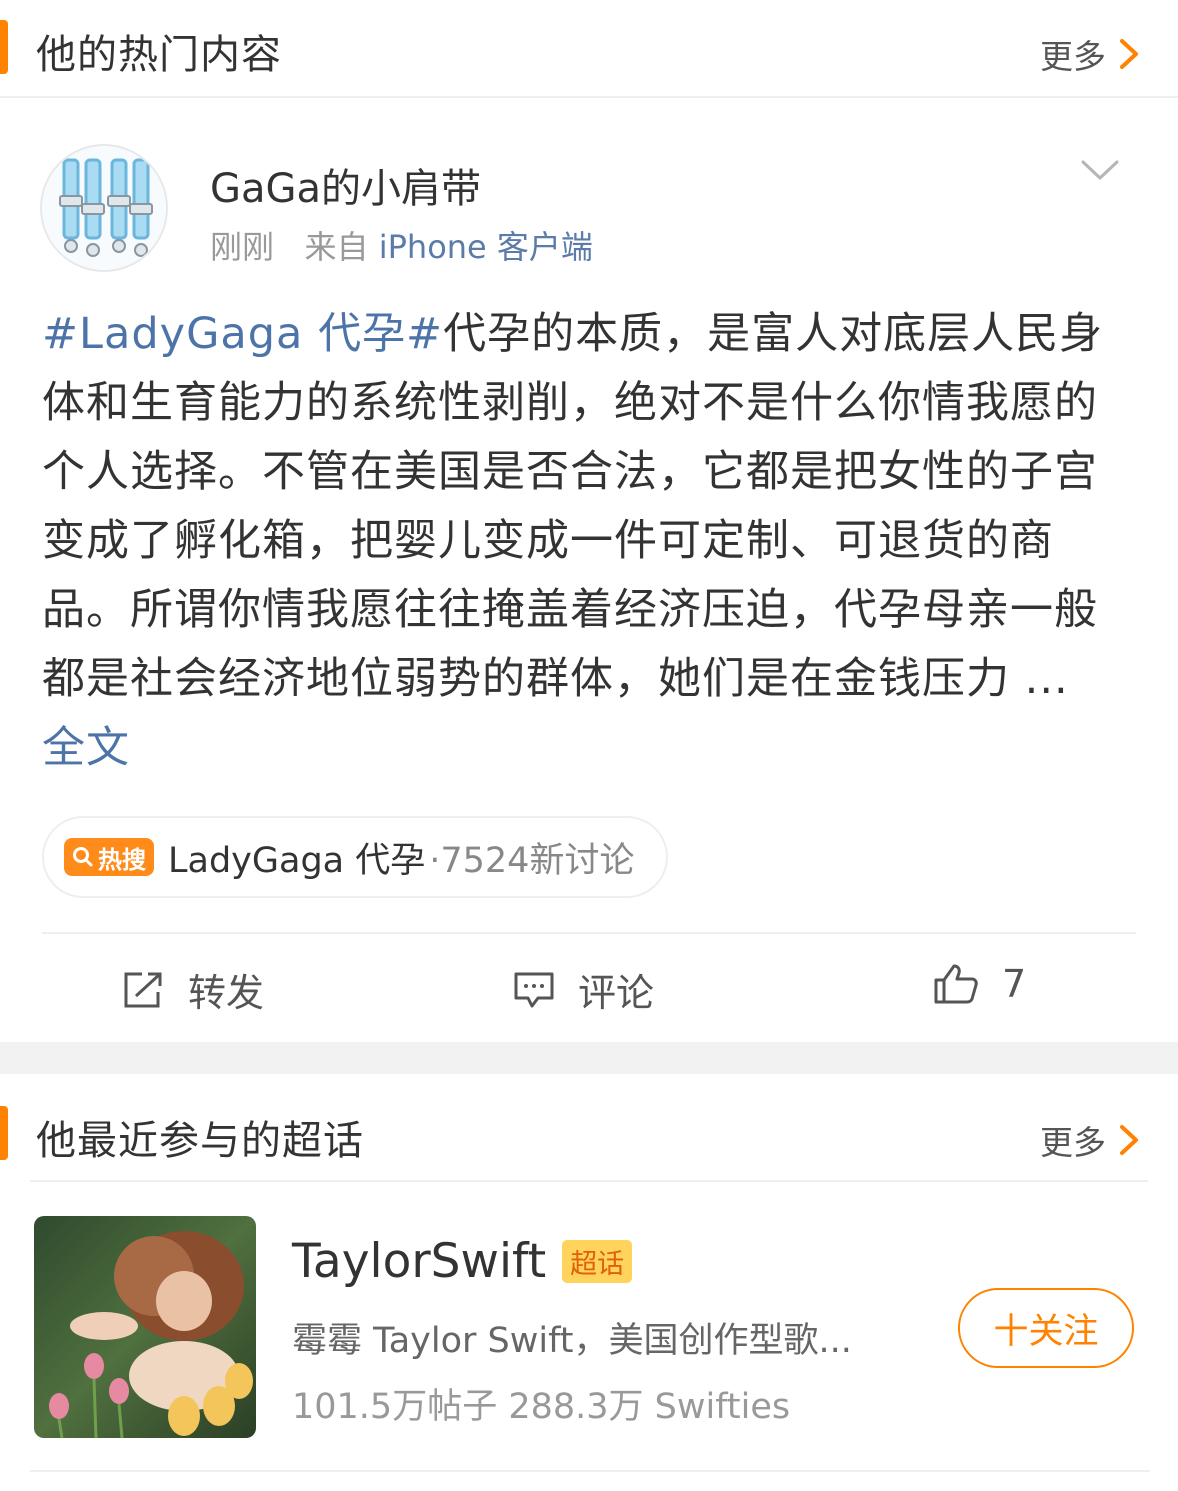 The height and width of the screenshot is (1491, 1178). Describe the element at coordinates (979, 984) in the screenshot. I see `like-button: 7` at that location.